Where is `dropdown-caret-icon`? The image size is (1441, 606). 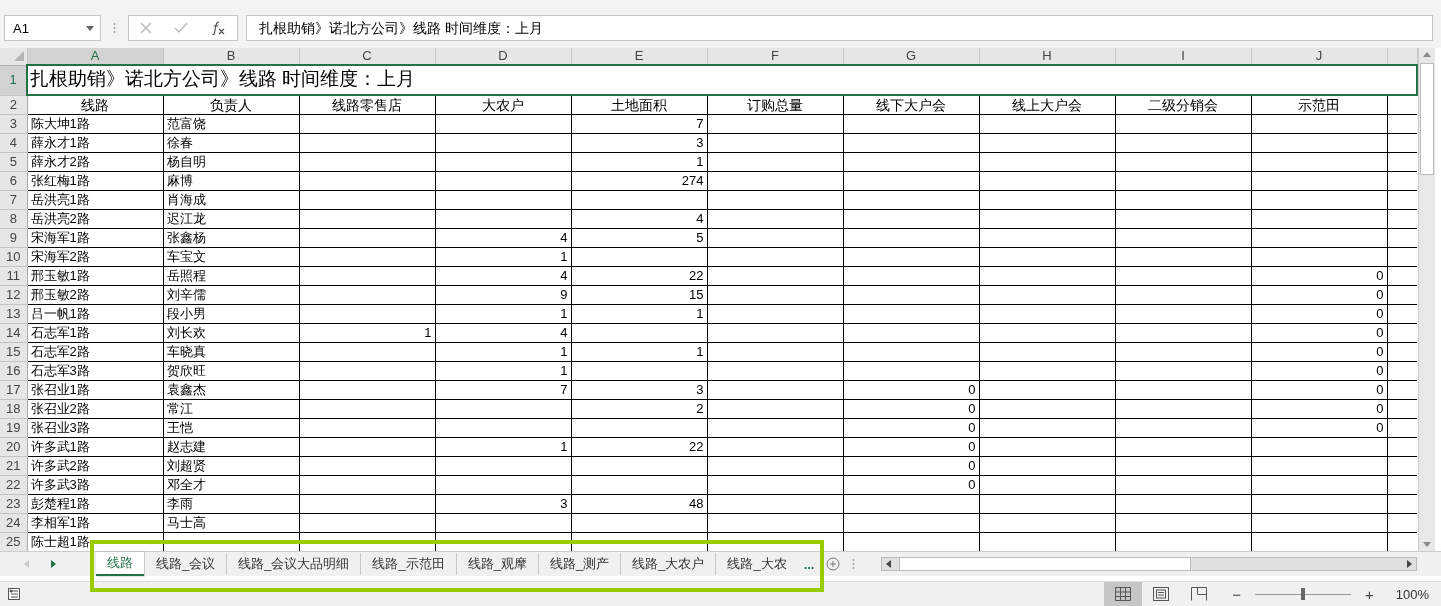 dropdown-caret-icon is located at coordinates (90, 28).